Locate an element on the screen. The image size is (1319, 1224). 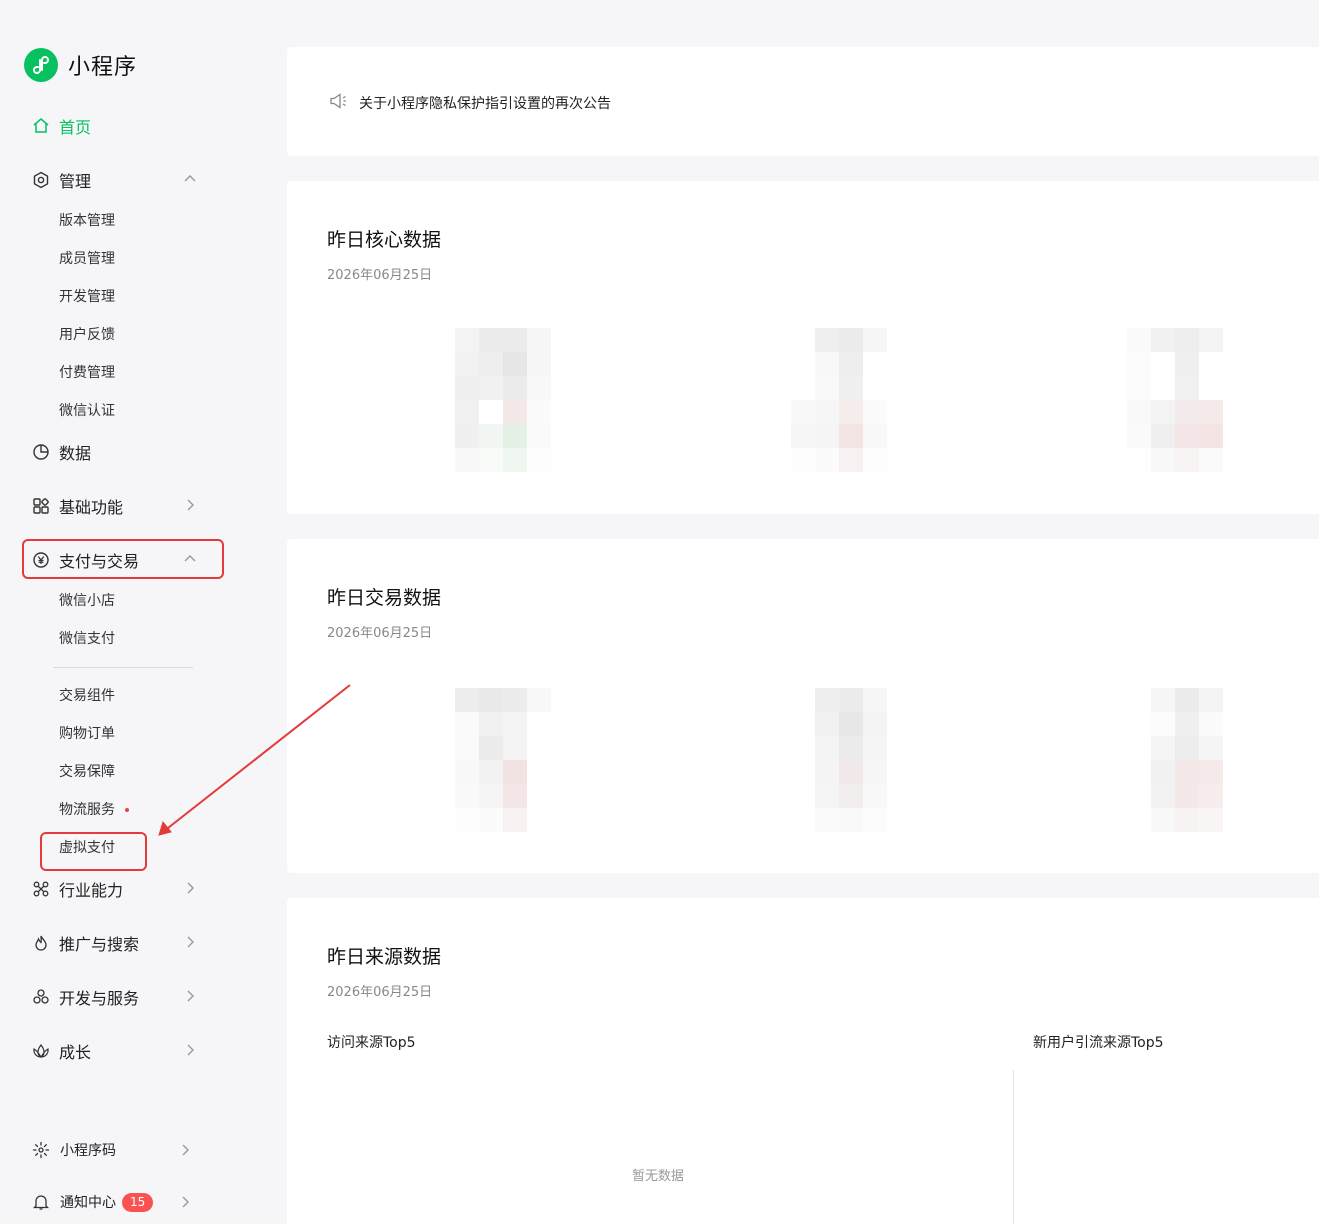
notice-text: 关于小程序隐私保护指引设置的再次公告 is located at coordinates (485, 104).